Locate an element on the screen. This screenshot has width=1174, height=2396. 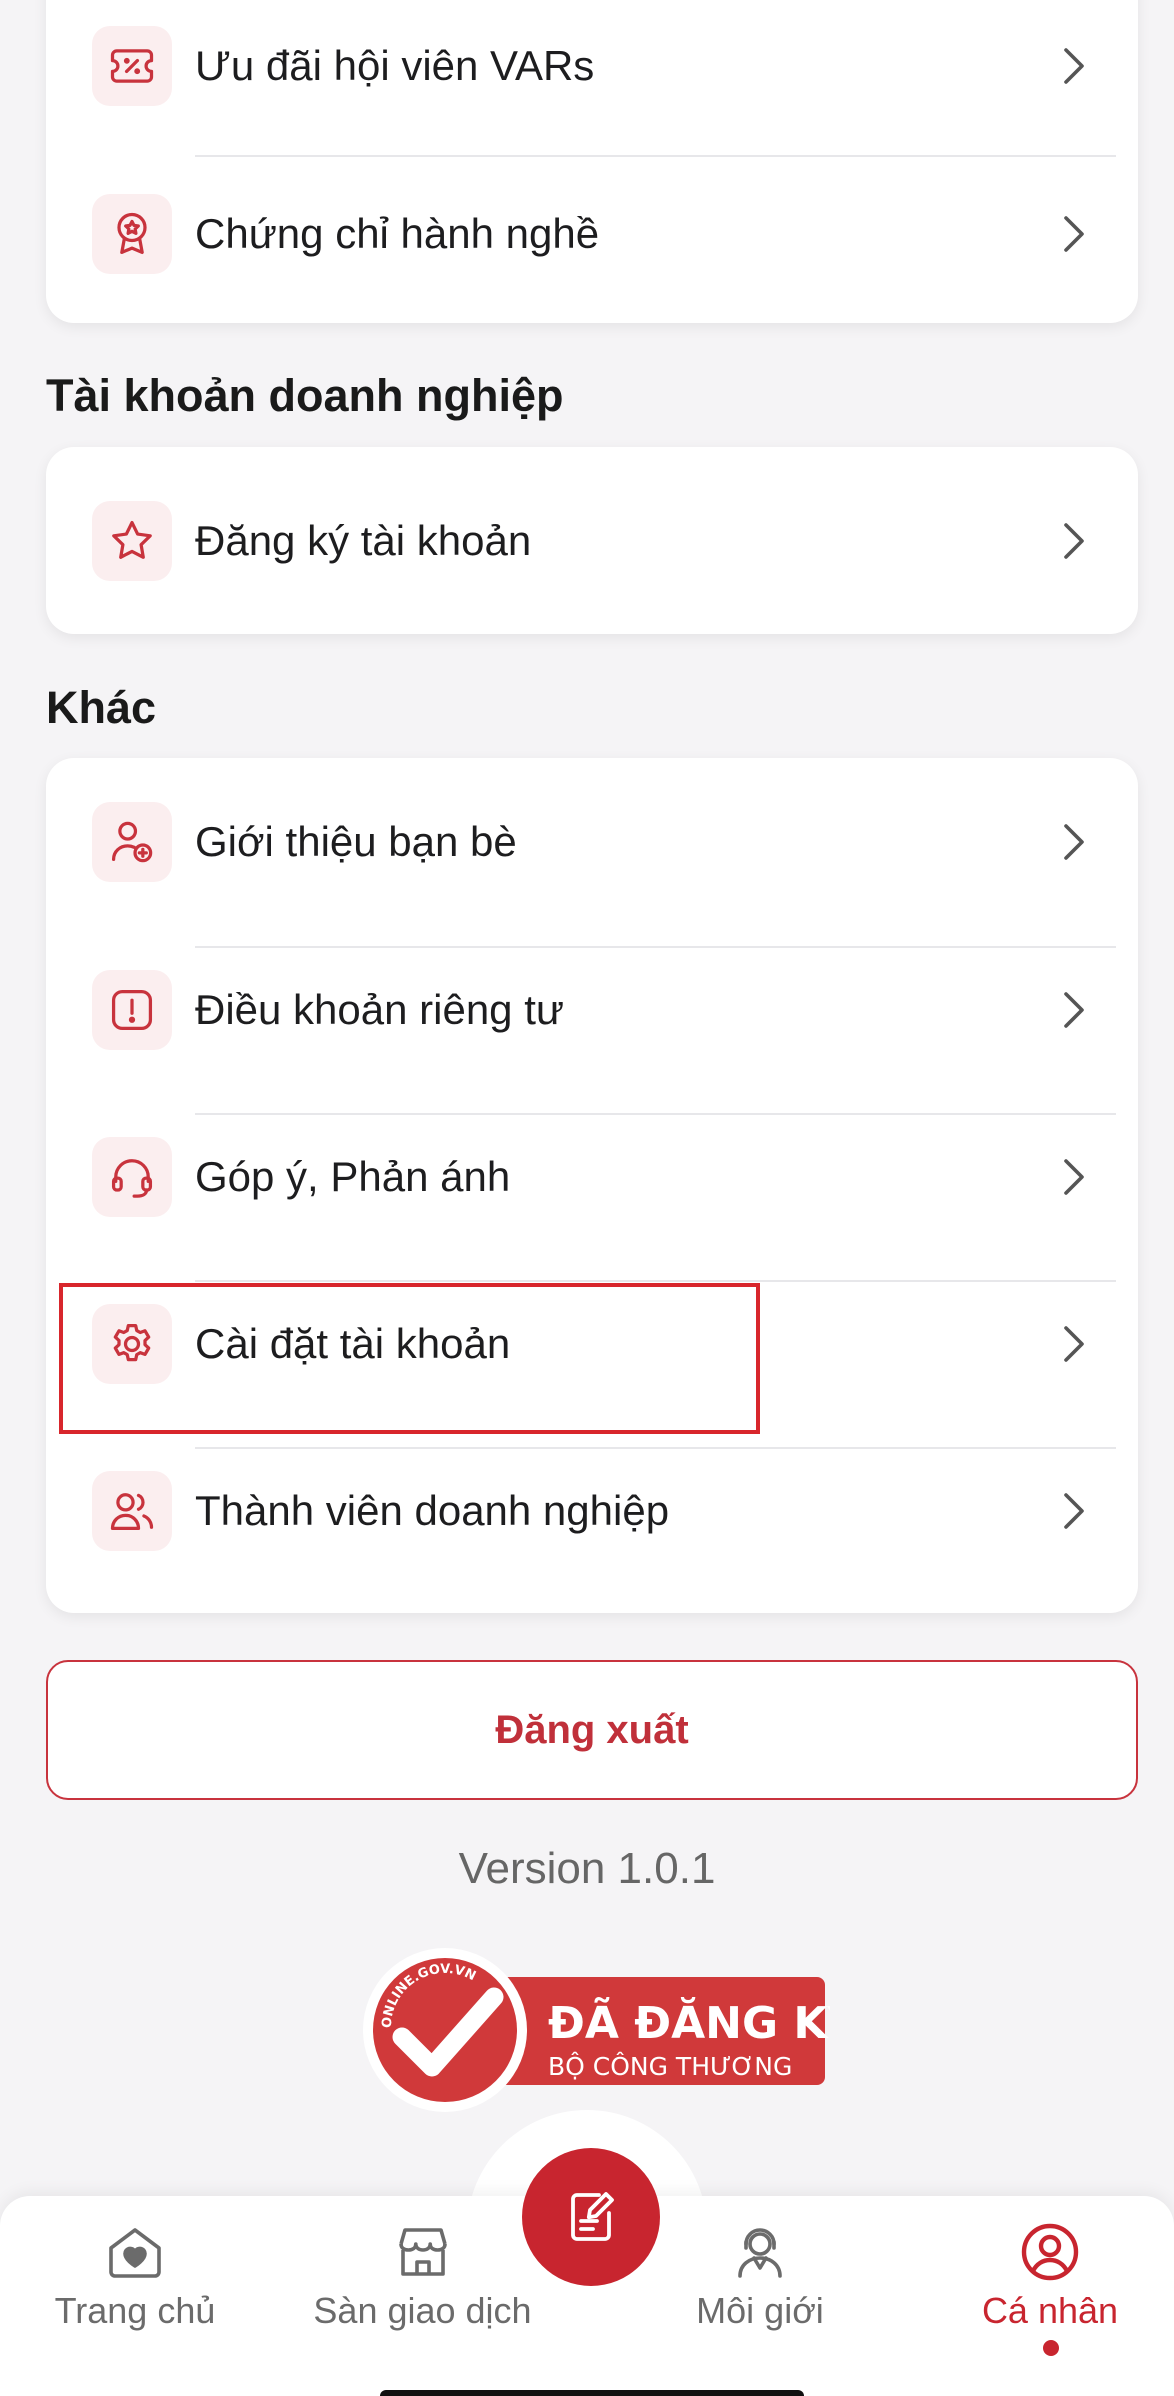
nav-label: Trang chủ is located at coordinates (135, 2310).